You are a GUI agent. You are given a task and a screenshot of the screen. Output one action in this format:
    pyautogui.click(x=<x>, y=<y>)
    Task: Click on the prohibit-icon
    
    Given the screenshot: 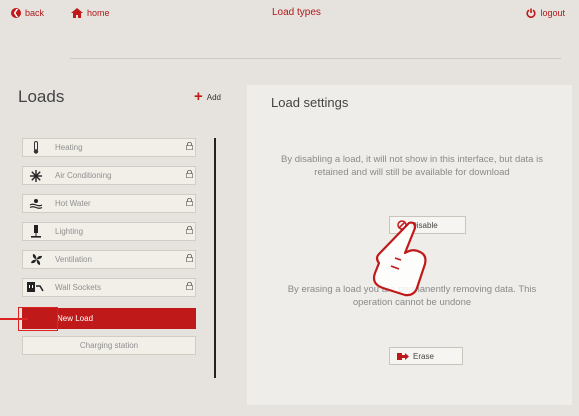 What is the action you would take?
    pyautogui.click(x=402, y=225)
    